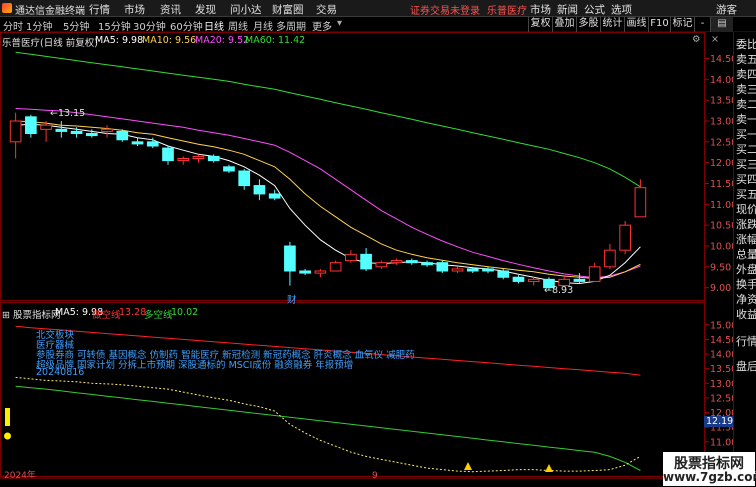 The height and width of the screenshot is (487, 756). Describe the element at coordinates (612, 24) in the screenshot. I see `statistics-button: 统计` at that location.